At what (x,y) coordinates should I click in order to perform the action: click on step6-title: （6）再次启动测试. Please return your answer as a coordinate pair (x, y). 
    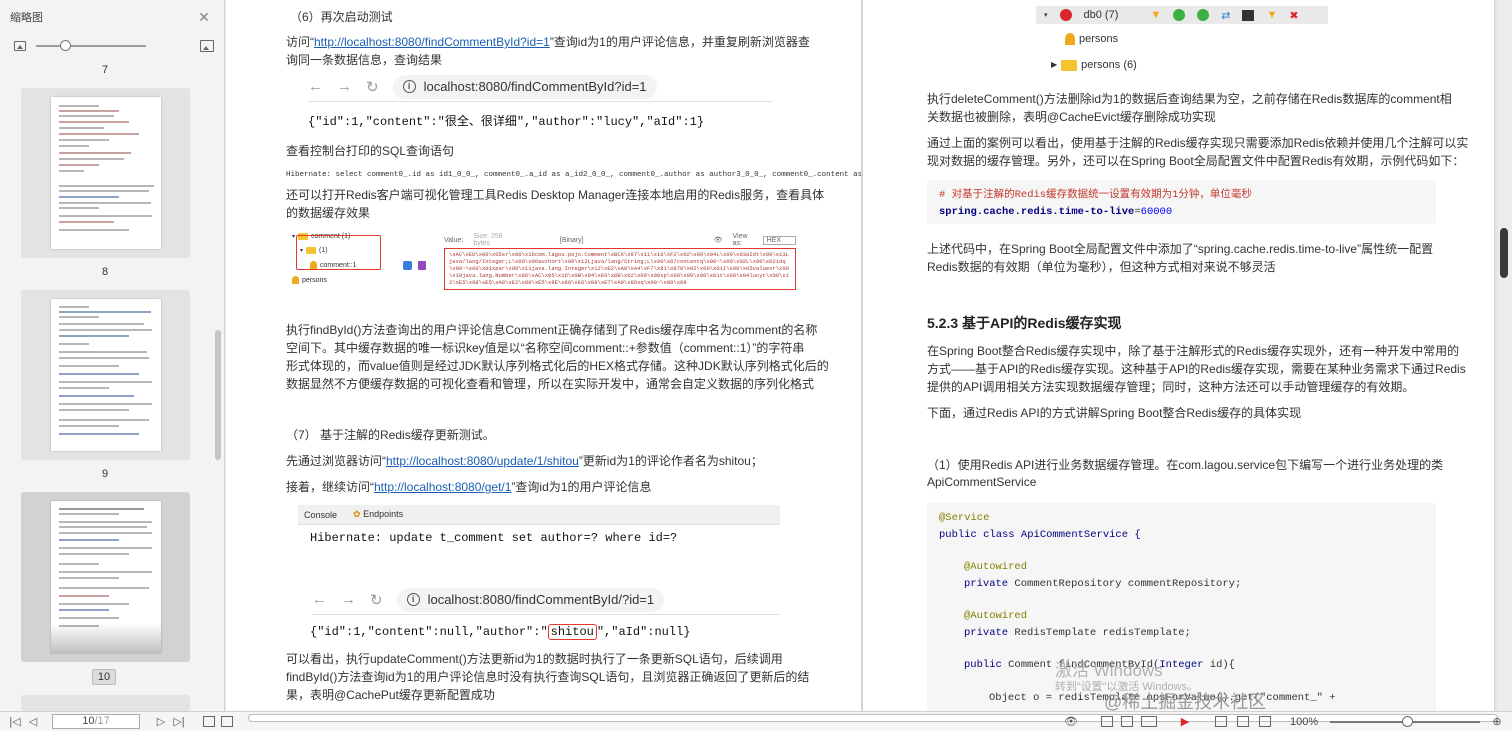
    Looking at the image, I should click on (341, 17).